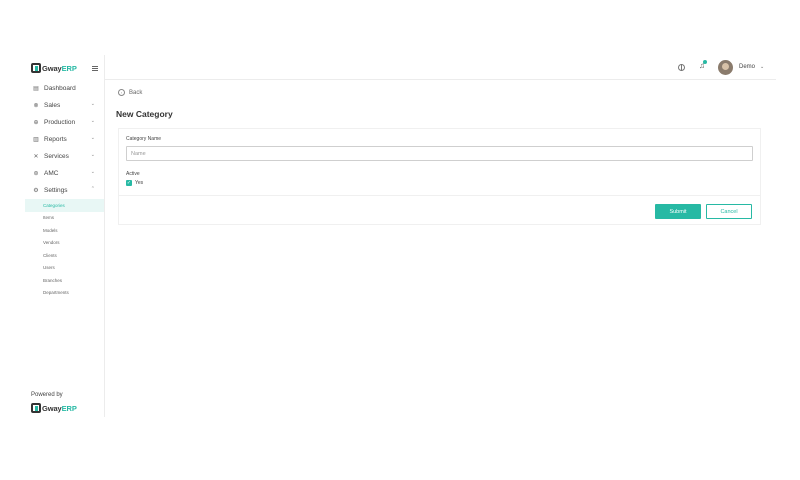  I want to click on footer-logo: GwayERP, so click(54, 408).